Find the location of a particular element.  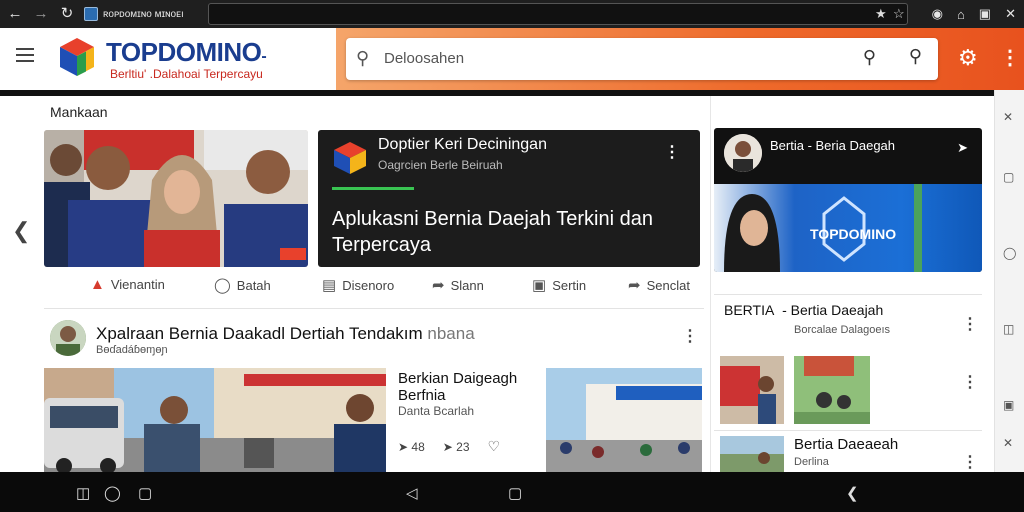

hero-title: Doptier Keri Deciningan is located at coordinates (462, 144).